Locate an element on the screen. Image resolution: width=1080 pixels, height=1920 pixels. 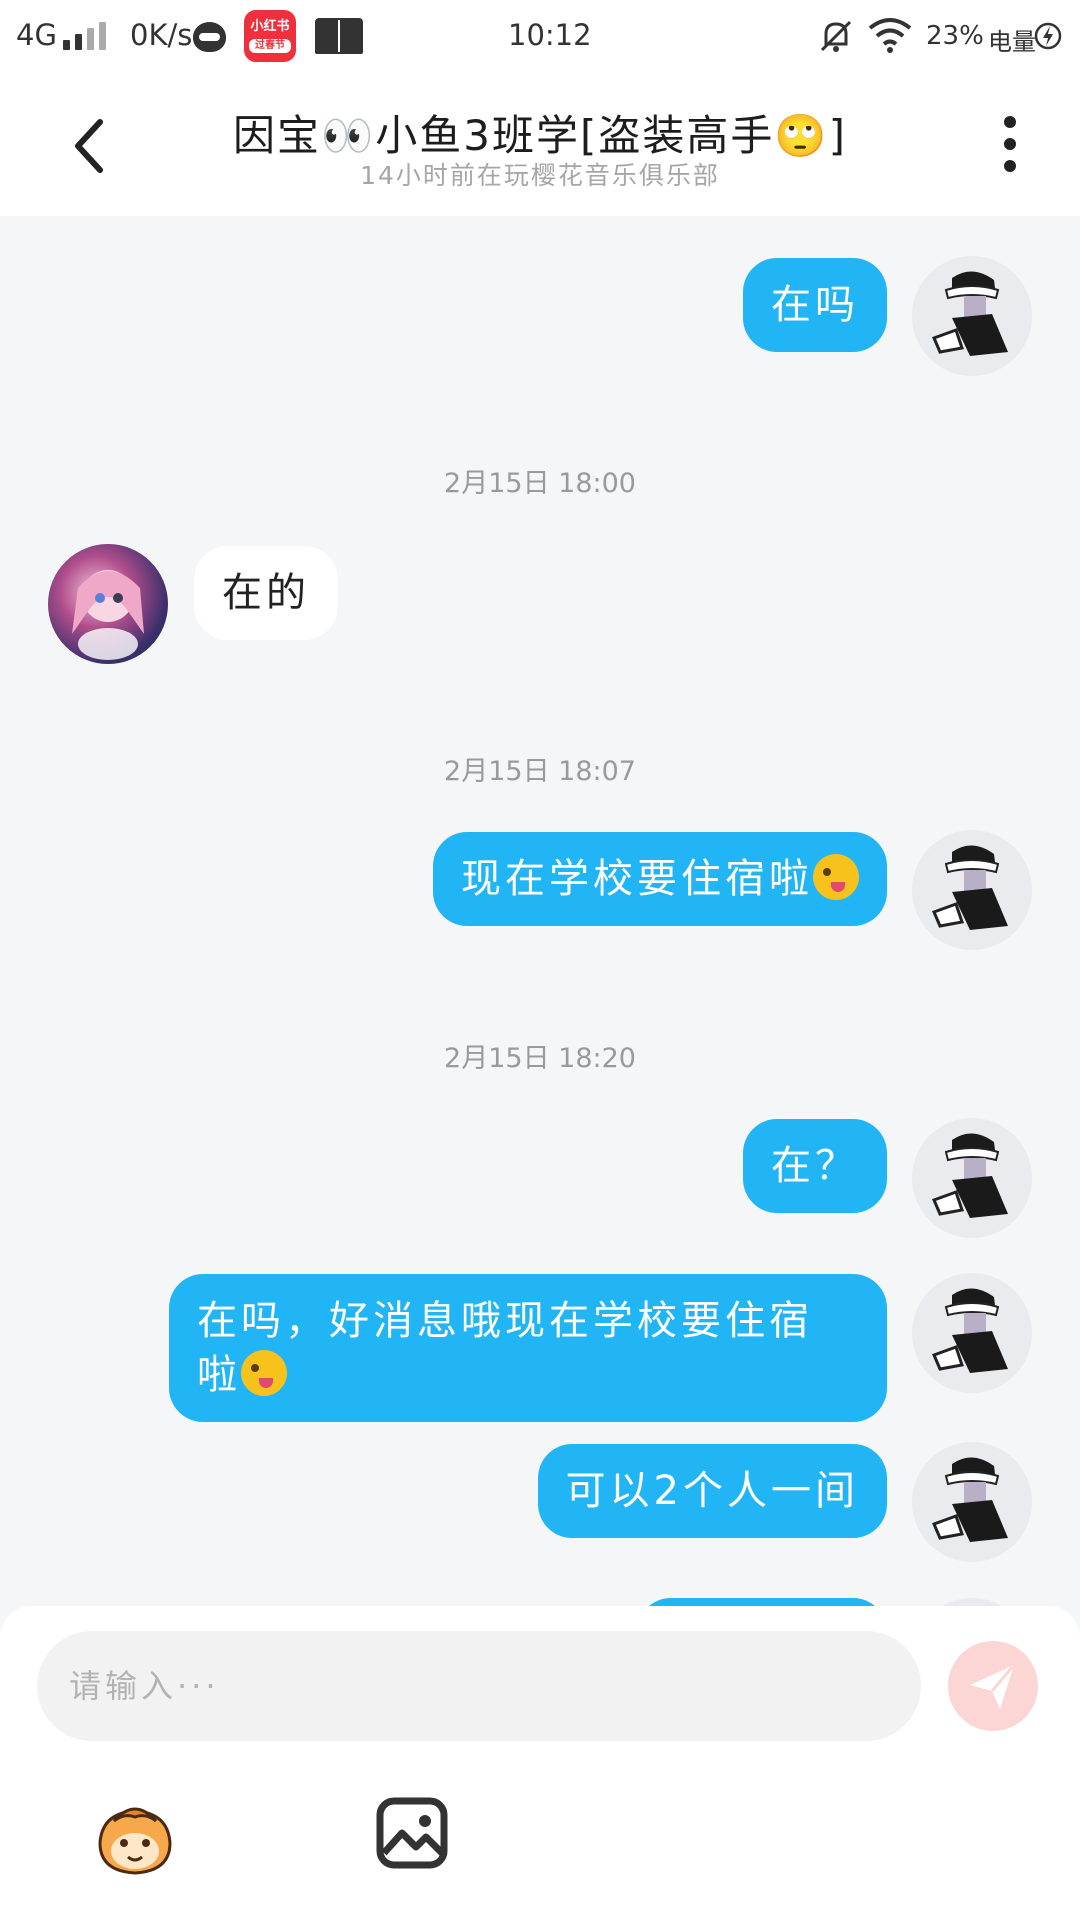
contact-avatar is located at coordinates (108, 604).